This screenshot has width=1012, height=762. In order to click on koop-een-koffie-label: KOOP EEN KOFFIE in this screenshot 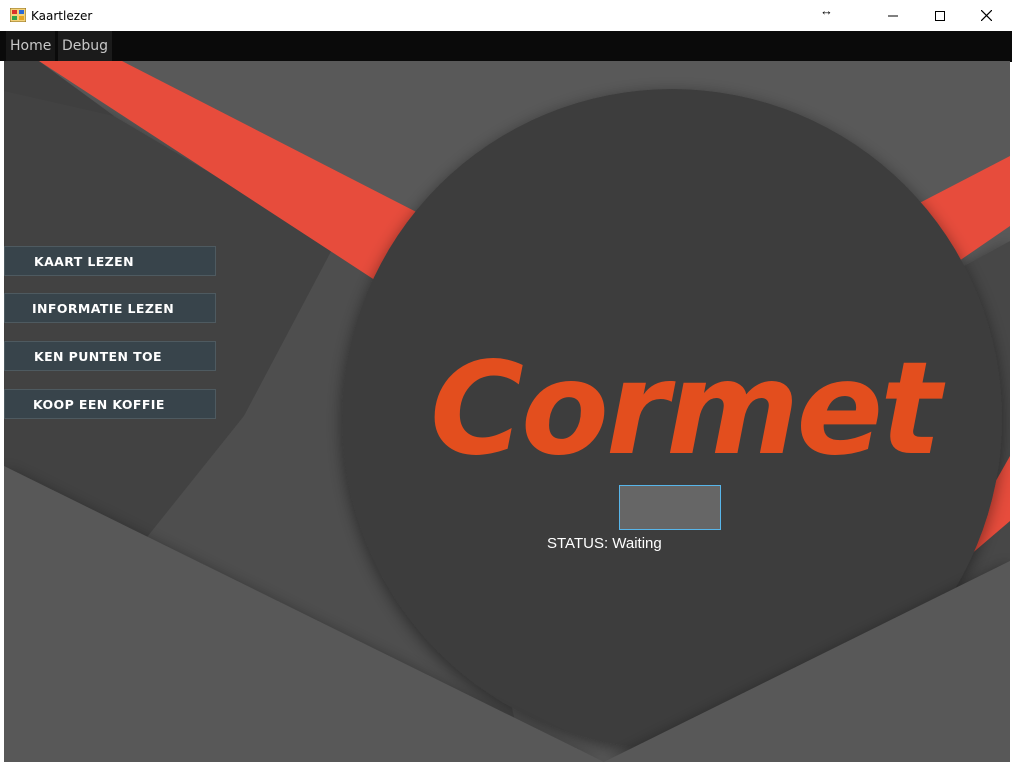, I will do `click(99, 404)`.